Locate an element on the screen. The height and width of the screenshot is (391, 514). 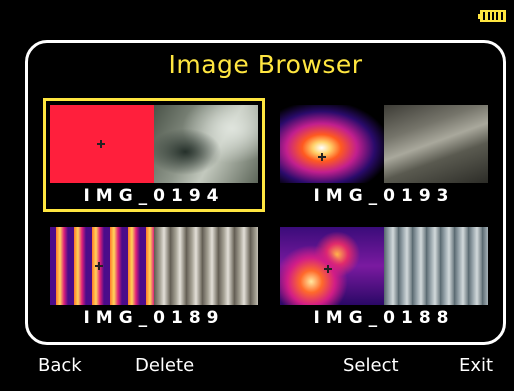
image-name-label: IMG_0188 is located at coordinates (384, 318).